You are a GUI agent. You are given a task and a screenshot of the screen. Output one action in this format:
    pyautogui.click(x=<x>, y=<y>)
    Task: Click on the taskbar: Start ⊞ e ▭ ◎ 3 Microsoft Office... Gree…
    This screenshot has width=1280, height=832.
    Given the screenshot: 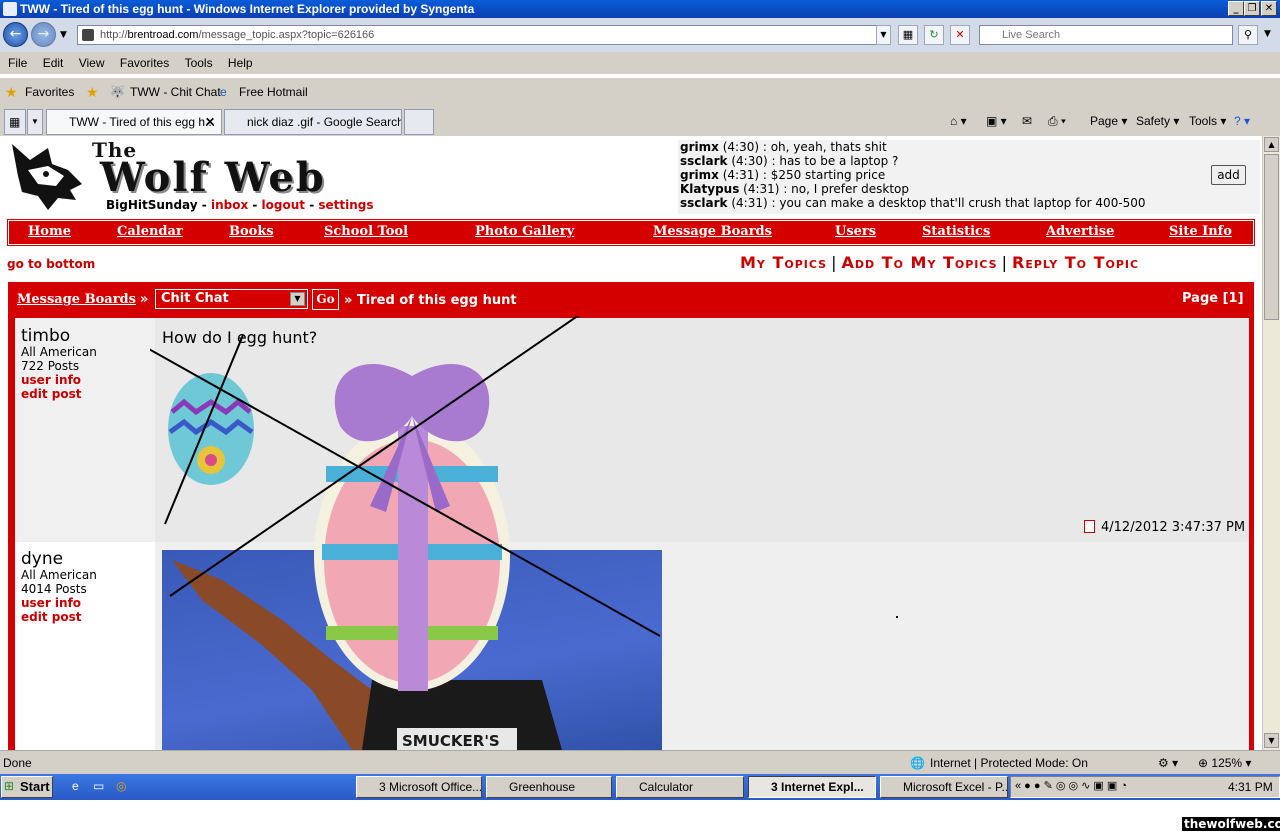 What is the action you would take?
    pyautogui.click(x=640, y=787)
    